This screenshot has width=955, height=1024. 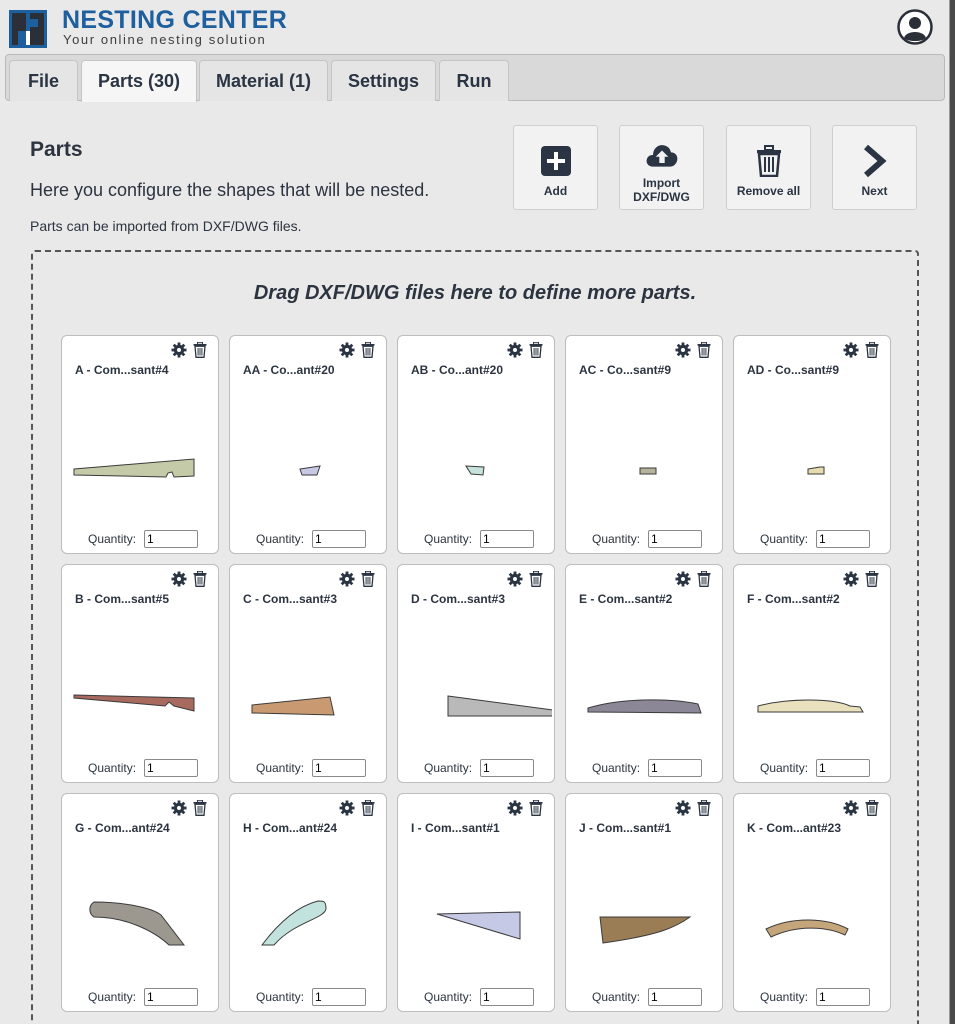 What do you see at coordinates (644, 902) in the screenshot?
I see `part-card: J - Com...sant#1 Quantity:` at bounding box center [644, 902].